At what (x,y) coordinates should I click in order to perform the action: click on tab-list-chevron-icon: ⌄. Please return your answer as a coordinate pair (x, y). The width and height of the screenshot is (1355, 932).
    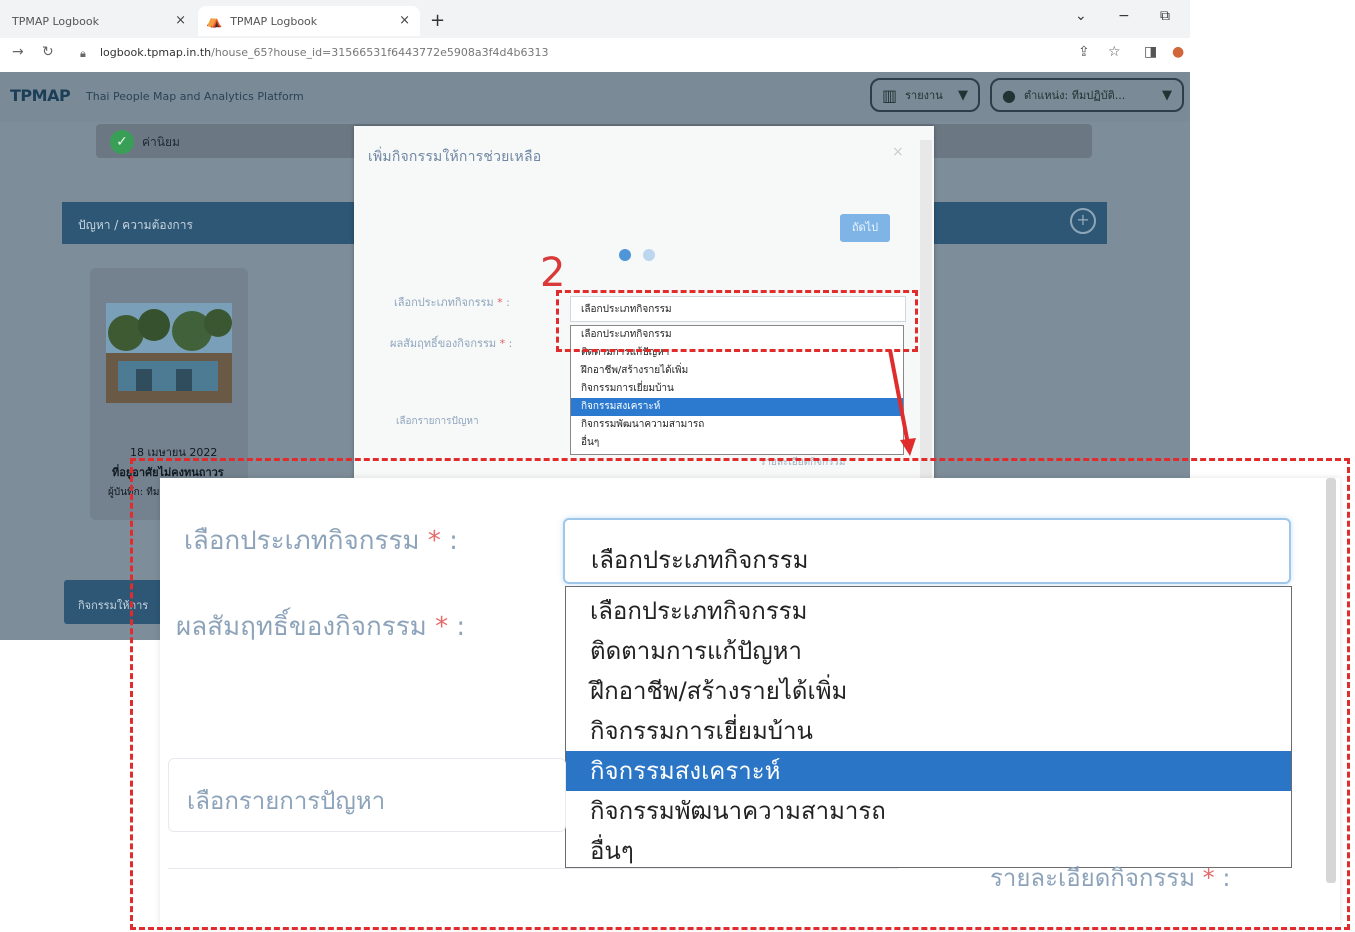
    Looking at the image, I should click on (1081, 16).